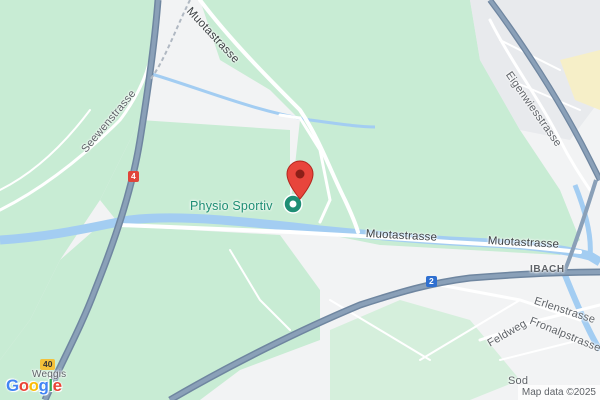 The height and width of the screenshot is (400, 600). What do you see at coordinates (547, 269) in the screenshot?
I see `place-label-ibach: IBACH` at bounding box center [547, 269].